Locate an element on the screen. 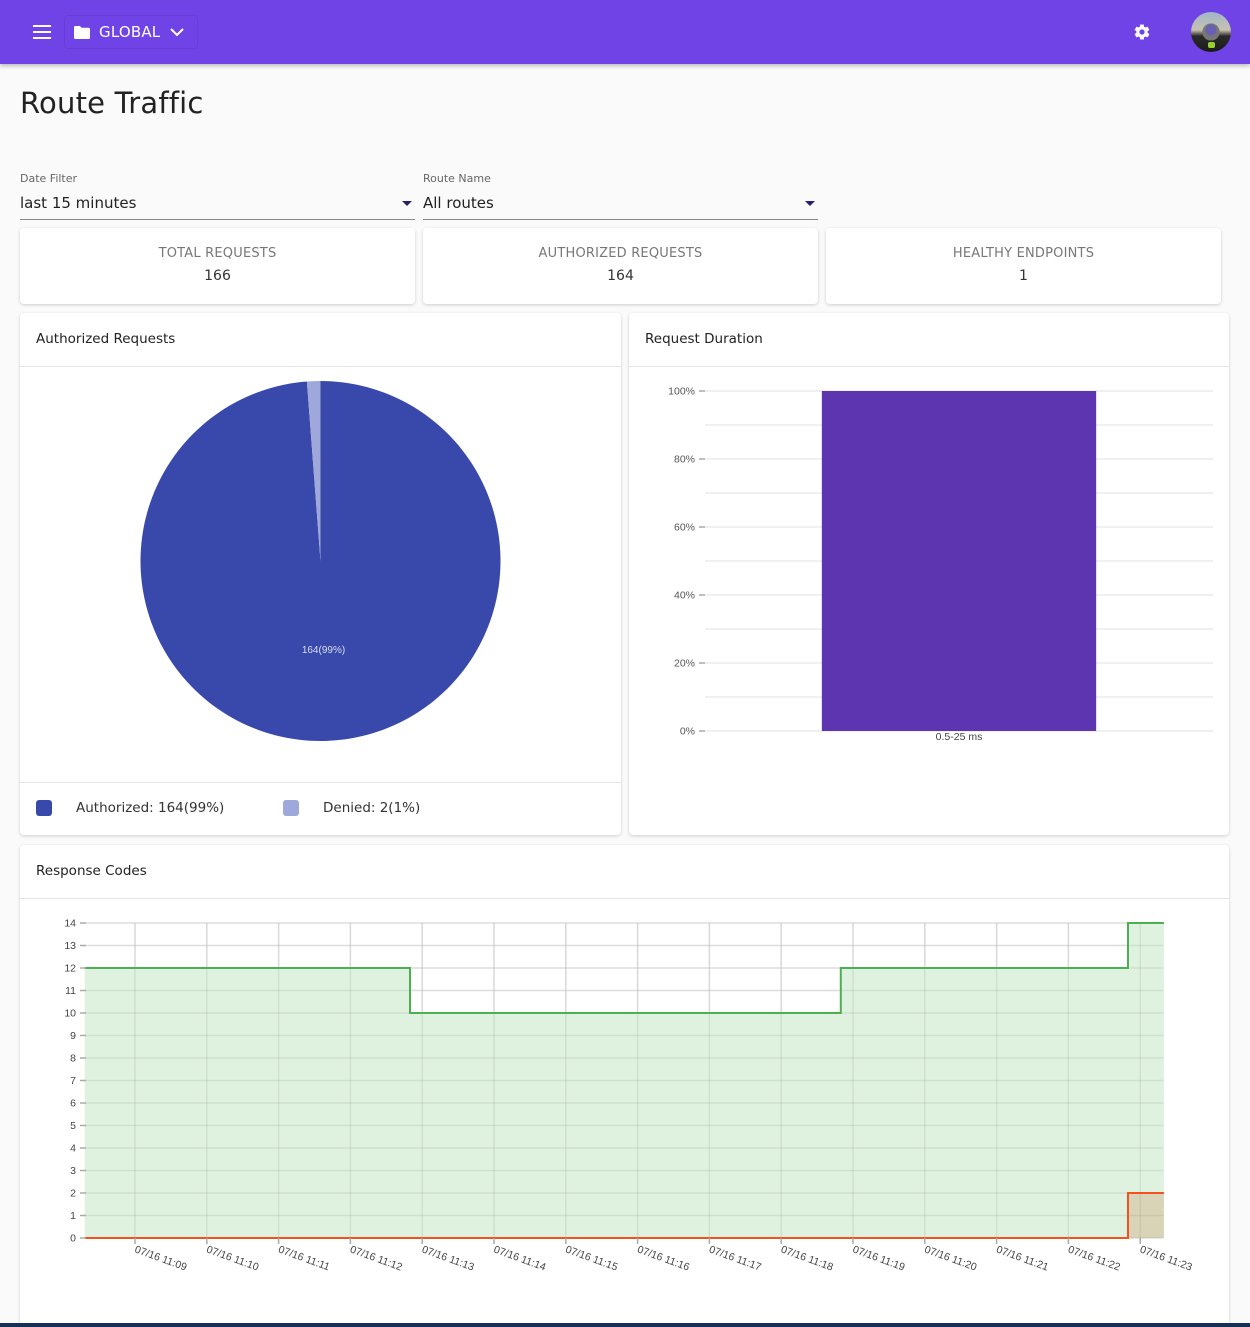 The image size is (1250, 1327). stat-label: AUTHORIZED REQUESTS is located at coordinates (620, 253).